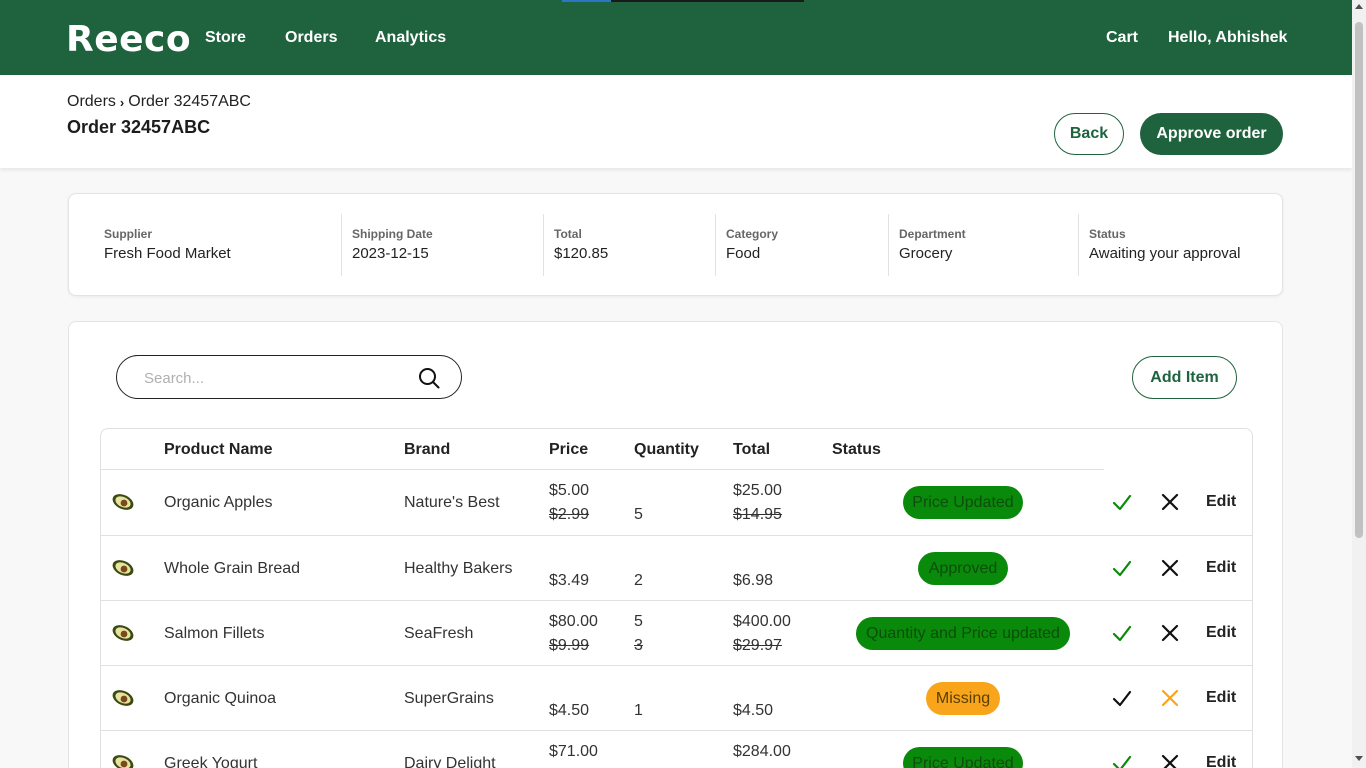 This screenshot has height=768, width=1366. I want to click on product-brand: Dairy Delight, so click(450, 761).